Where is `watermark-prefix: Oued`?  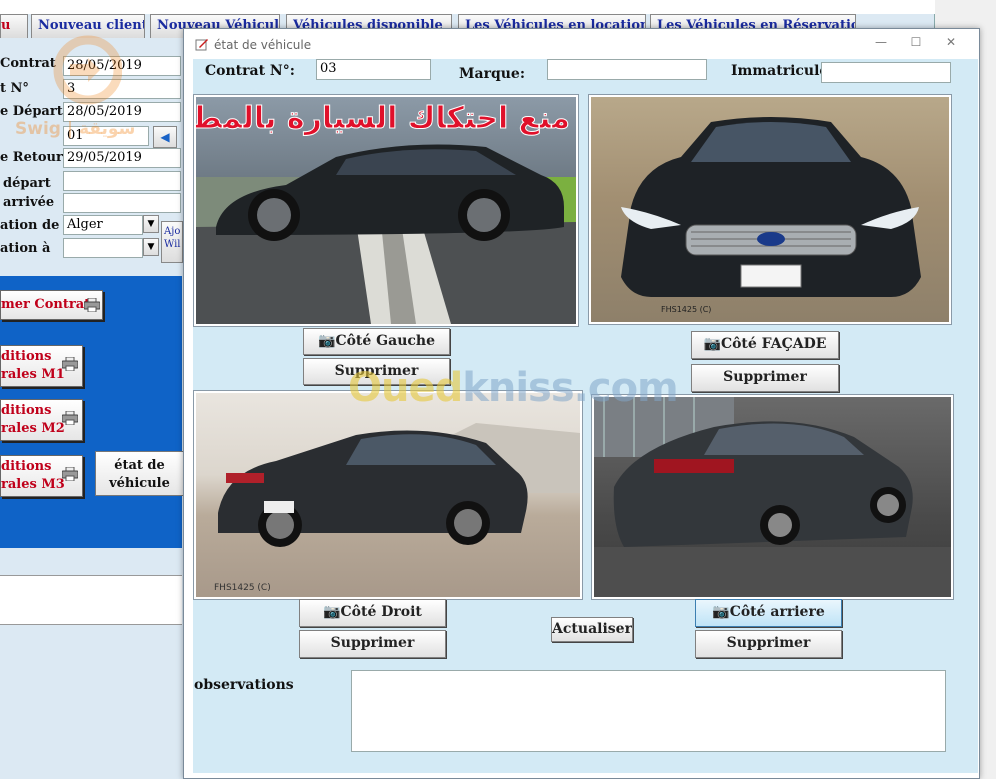
watermark-prefix: Oued is located at coordinates (405, 388).